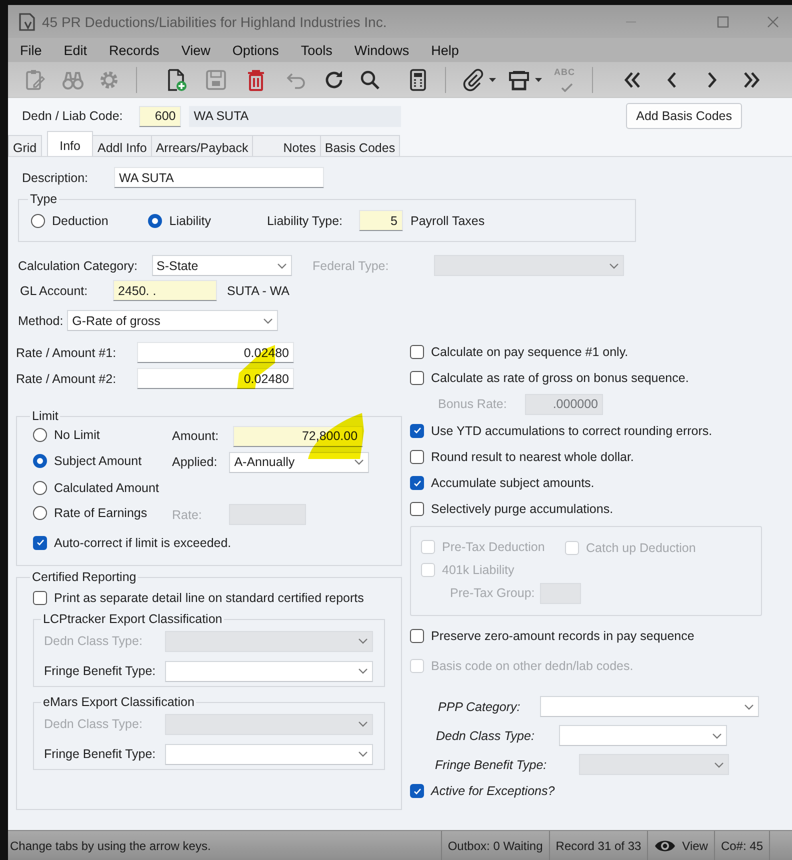 Image resolution: width=792 pixels, height=860 pixels. Describe the element at coordinates (447, 221) in the screenshot. I see `liability-type-name: Payroll Taxes` at that location.